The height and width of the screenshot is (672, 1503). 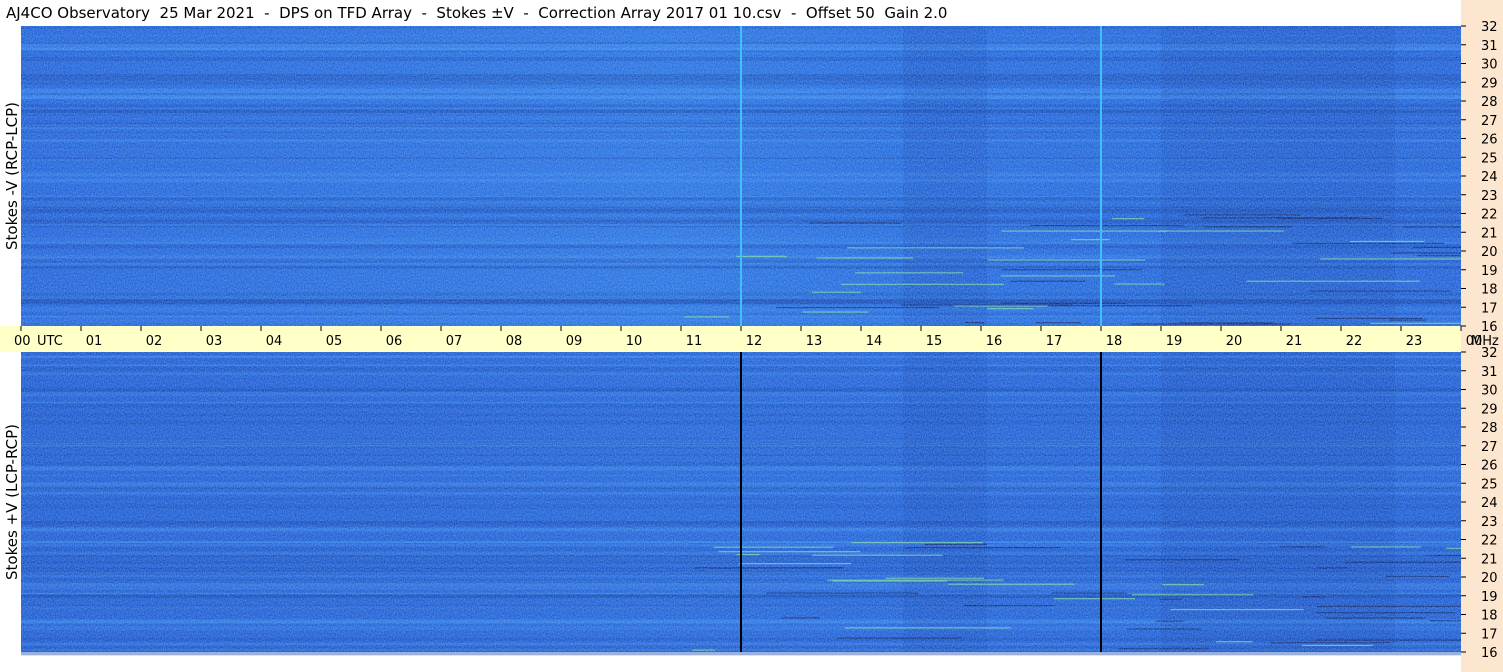 I want to click on x-tick-label: 01, so click(x=94, y=341).